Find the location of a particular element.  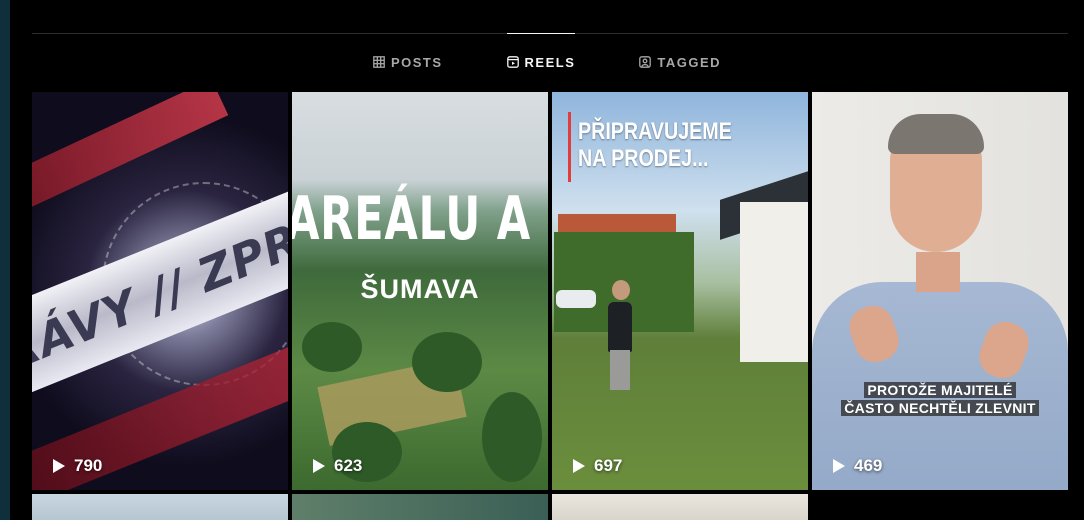

thumbnail-overlay-title: AREÁLU A P is located at coordinates (420, 219).